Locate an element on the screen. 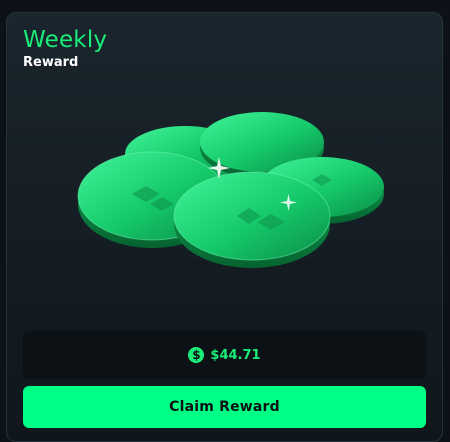 This screenshot has width=450, height=442. reward-amount-box: $ $44.71 is located at coordinates (224, 355).